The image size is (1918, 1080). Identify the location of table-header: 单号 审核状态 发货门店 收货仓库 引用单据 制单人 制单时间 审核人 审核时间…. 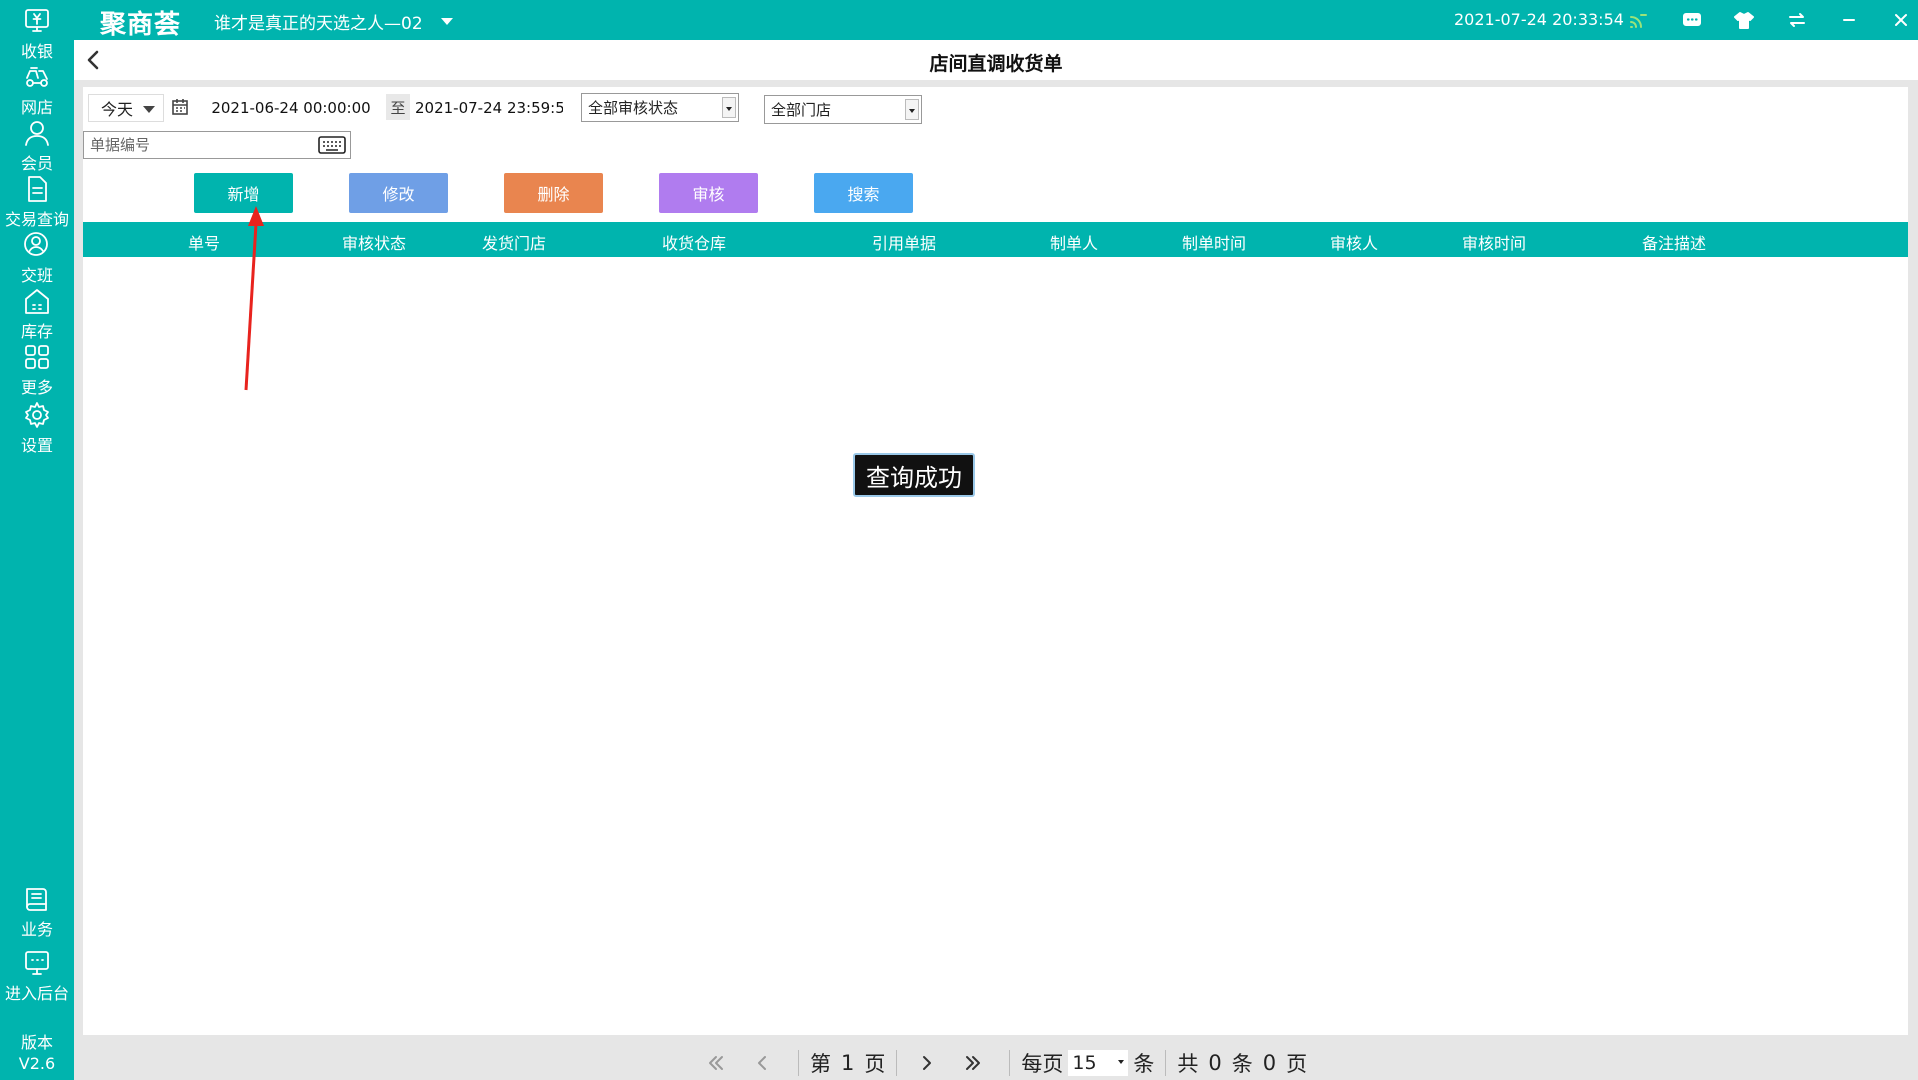
(995, 239).